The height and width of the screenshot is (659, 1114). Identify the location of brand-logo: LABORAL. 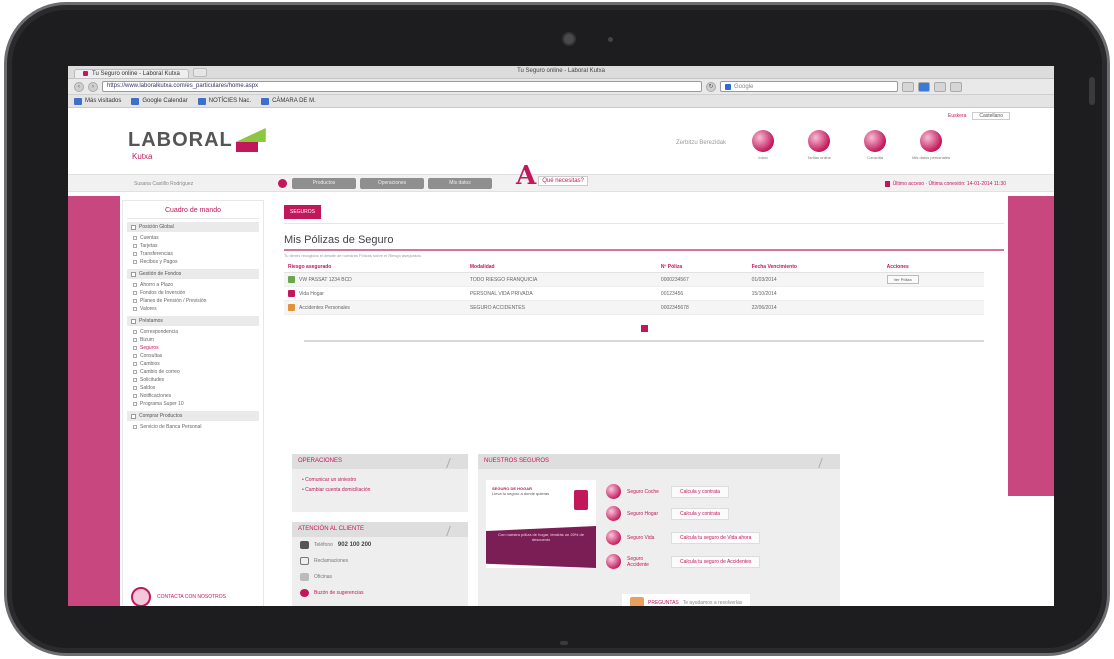
(197, 140).